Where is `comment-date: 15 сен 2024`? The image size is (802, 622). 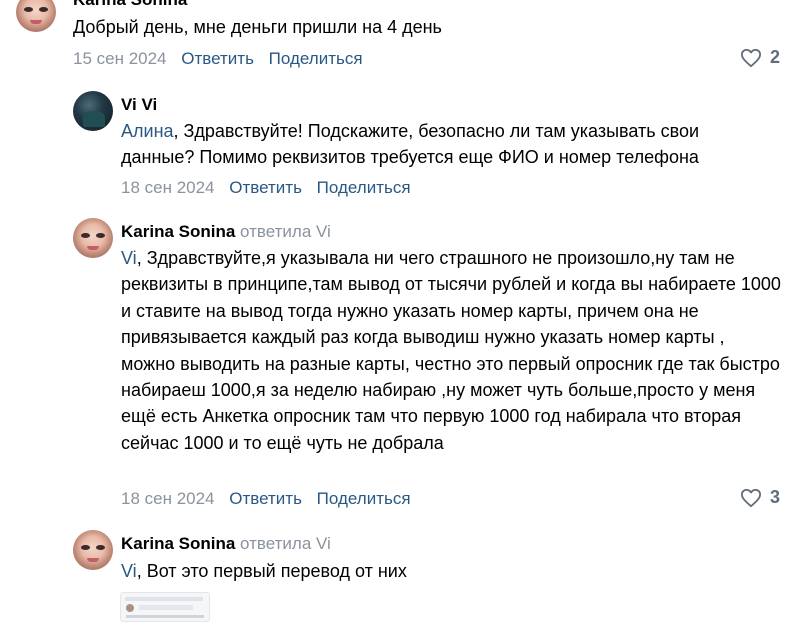 comment-date: 15 сен 2024 is located at coordinates (120, 58).